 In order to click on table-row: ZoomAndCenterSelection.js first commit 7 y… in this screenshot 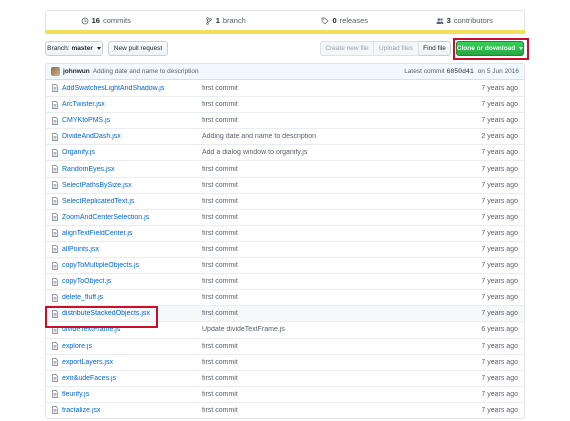, I will do `click(285, 216)`.